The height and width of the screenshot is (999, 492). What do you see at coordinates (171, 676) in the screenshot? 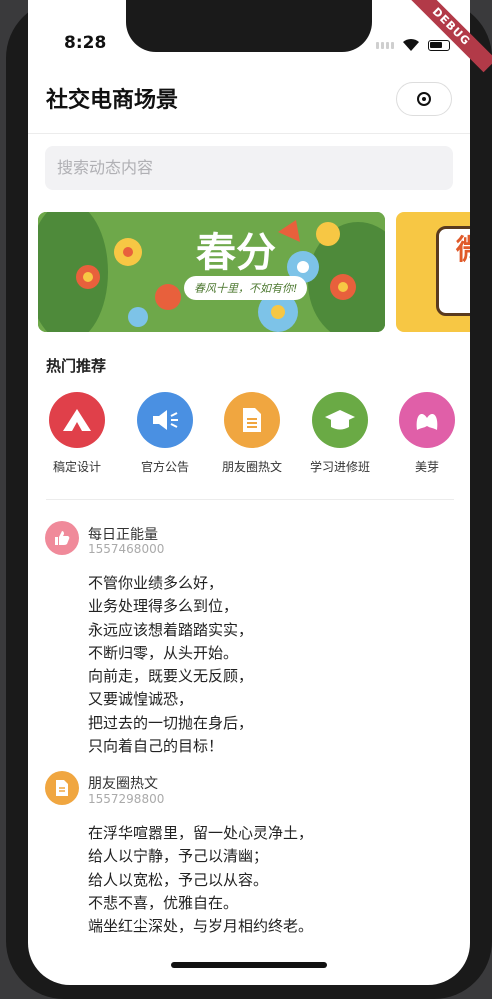
I see `feed-line: 向前走，既要义无反顾，` at bounding box center [171, 676].